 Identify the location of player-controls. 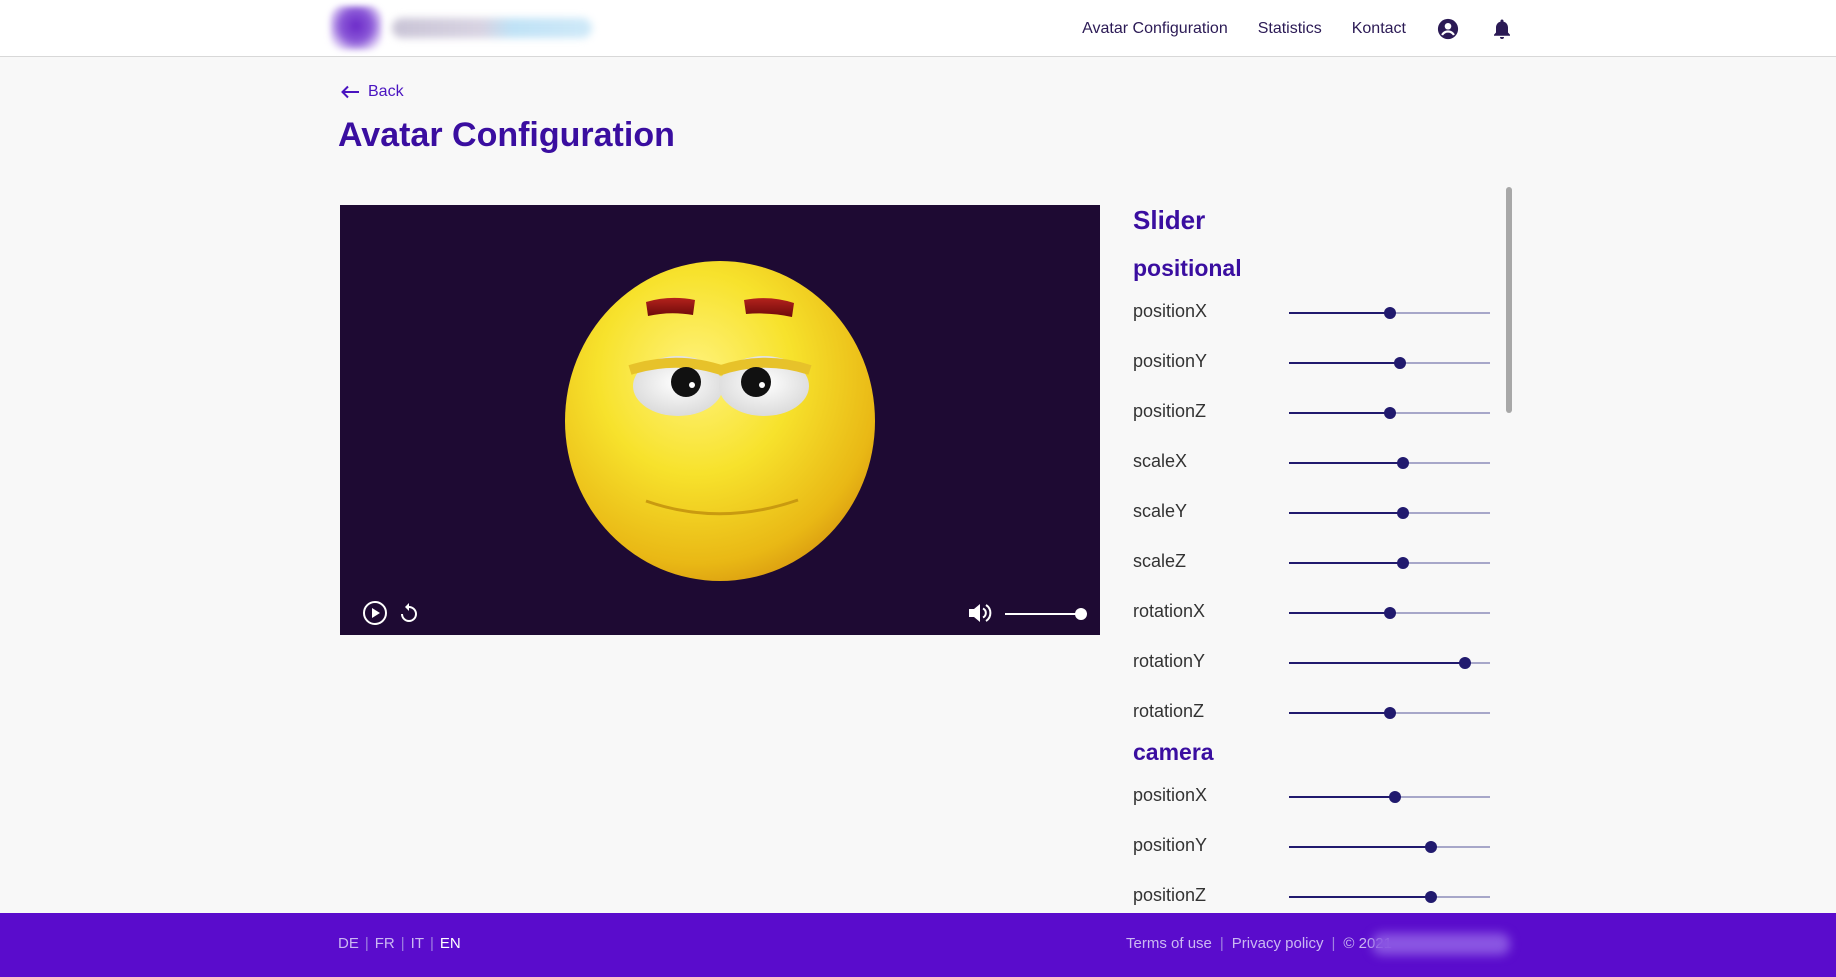
(720, 613).